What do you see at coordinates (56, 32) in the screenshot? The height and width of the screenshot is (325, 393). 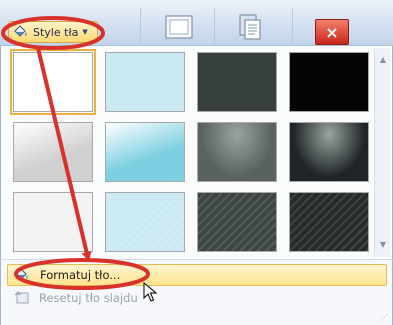 I see `background-styles-label: Style tła` at bounding box center [56, 32].